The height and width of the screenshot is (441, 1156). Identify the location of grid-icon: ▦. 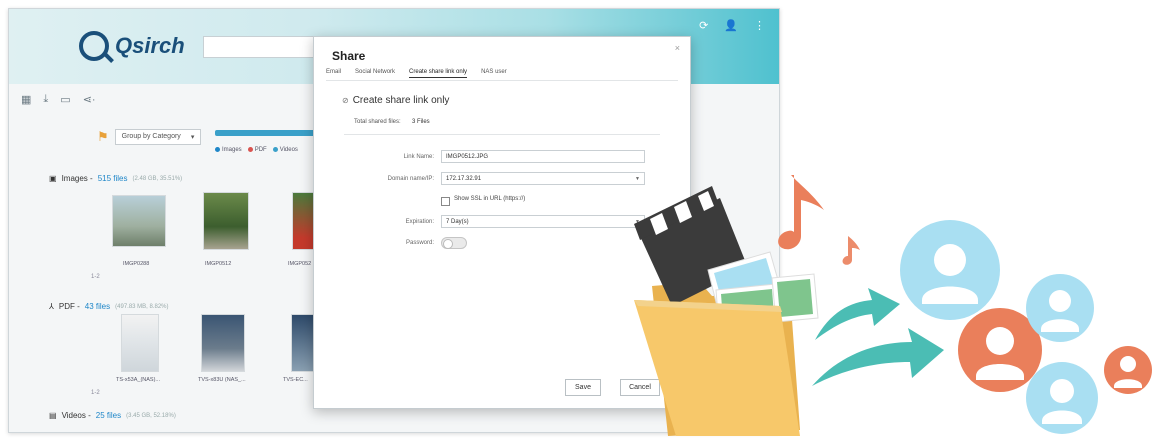
(26, 99).